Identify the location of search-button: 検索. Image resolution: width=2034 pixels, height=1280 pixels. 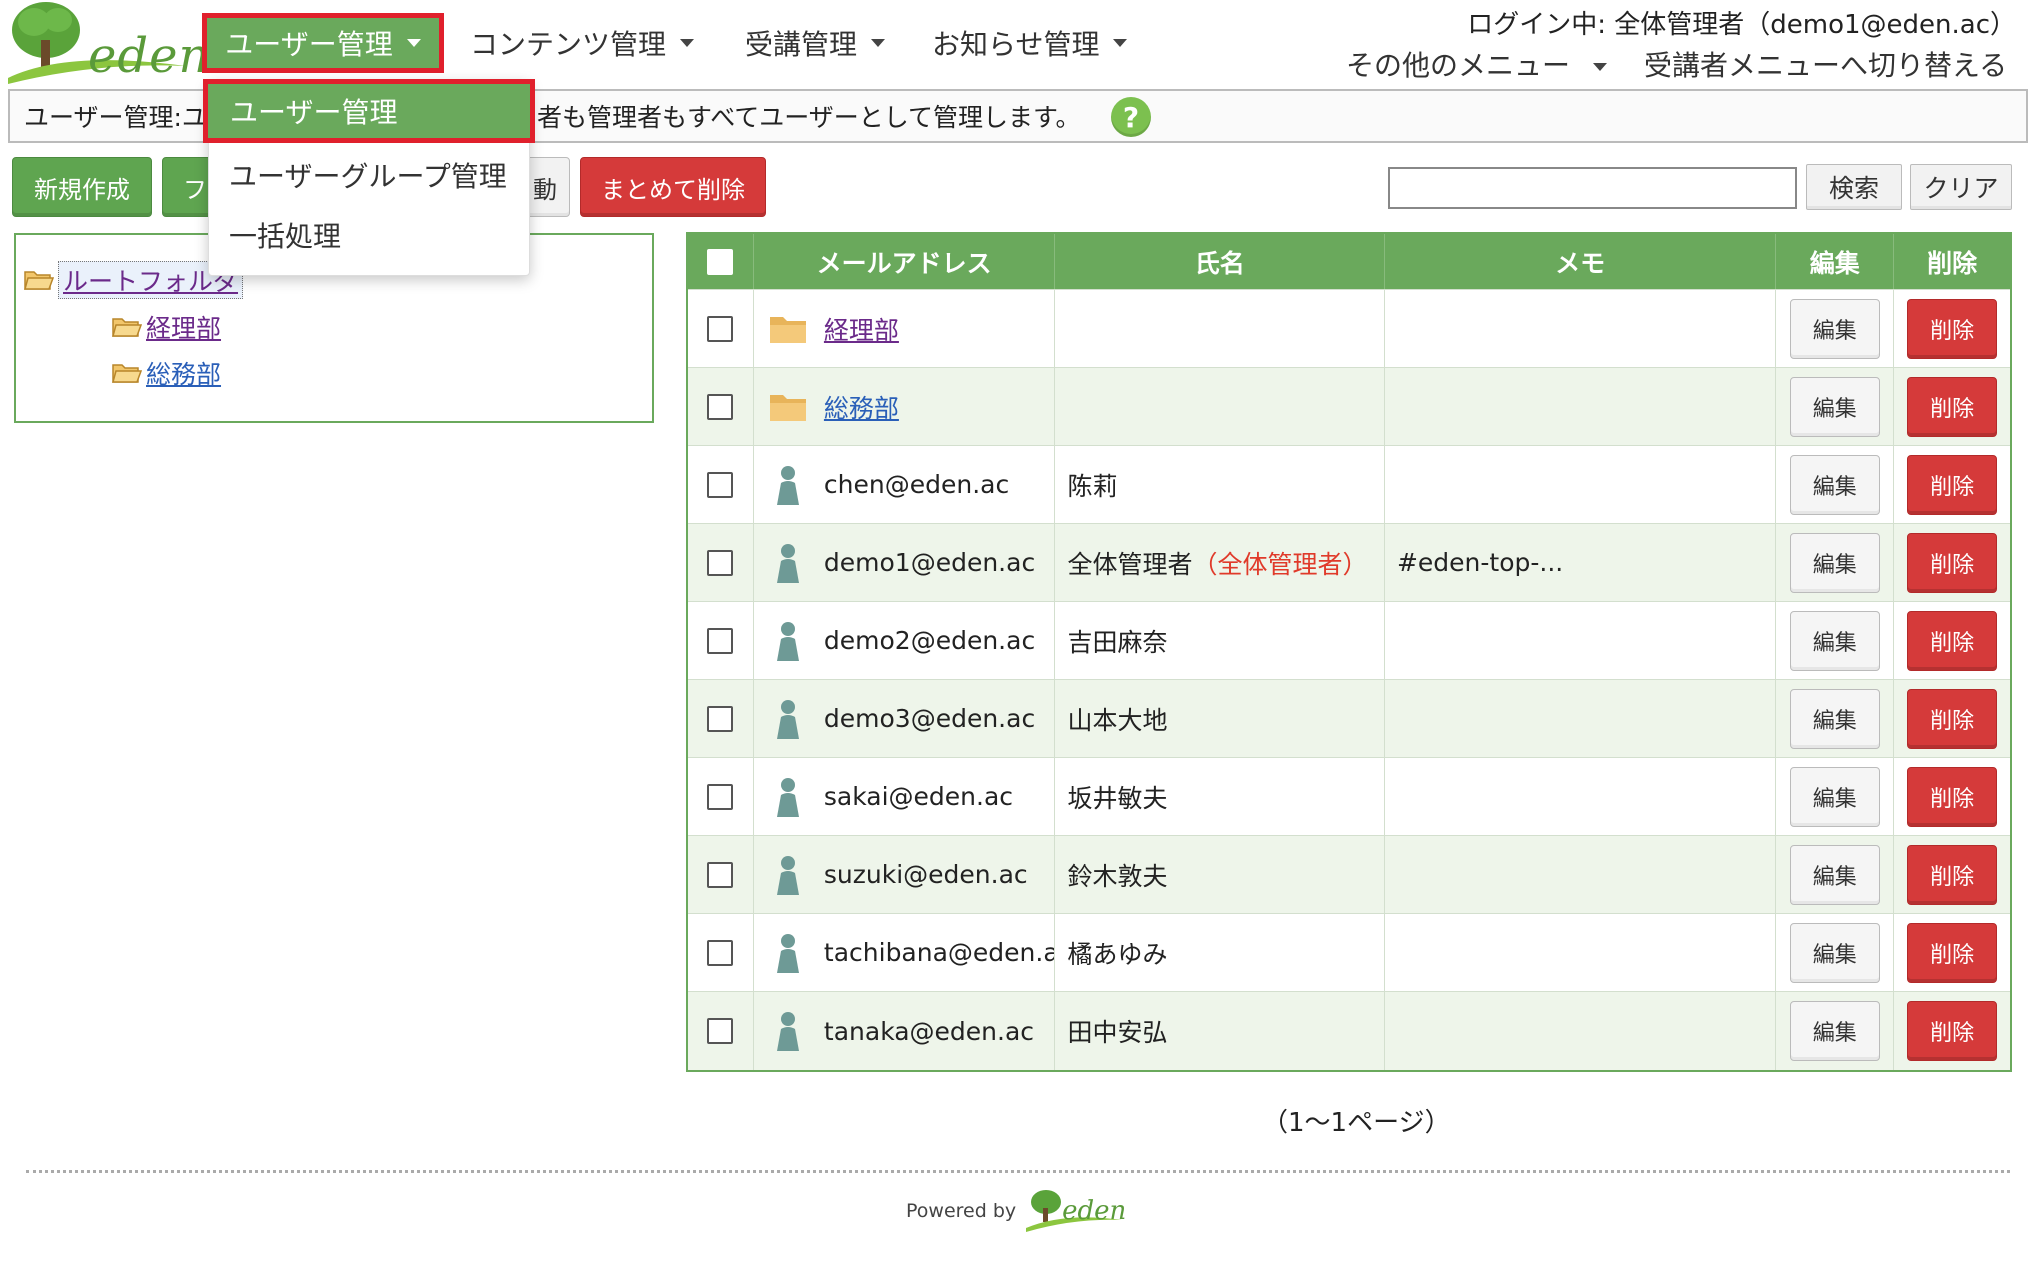
(1854, 187).